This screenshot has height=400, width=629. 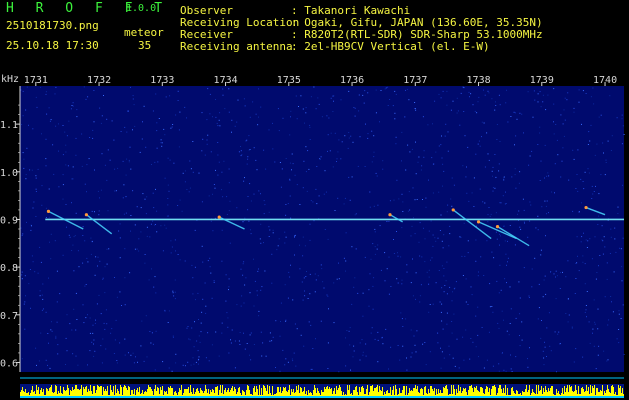 What do you see at coordinates (289, 80) in the screenshot?
I see `x-tick-label: 1735` at bounding box center [289, 80].